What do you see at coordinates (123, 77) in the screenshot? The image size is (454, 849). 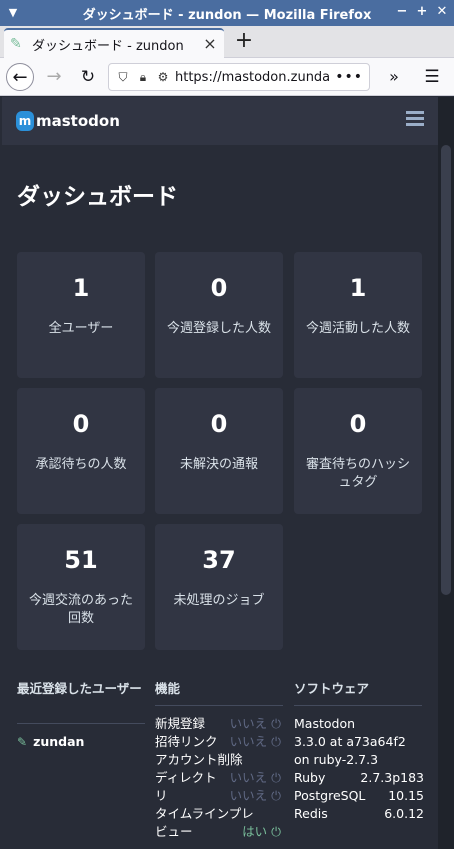 I see `shield-icon: ⛉` at bounding box center [123, 77].